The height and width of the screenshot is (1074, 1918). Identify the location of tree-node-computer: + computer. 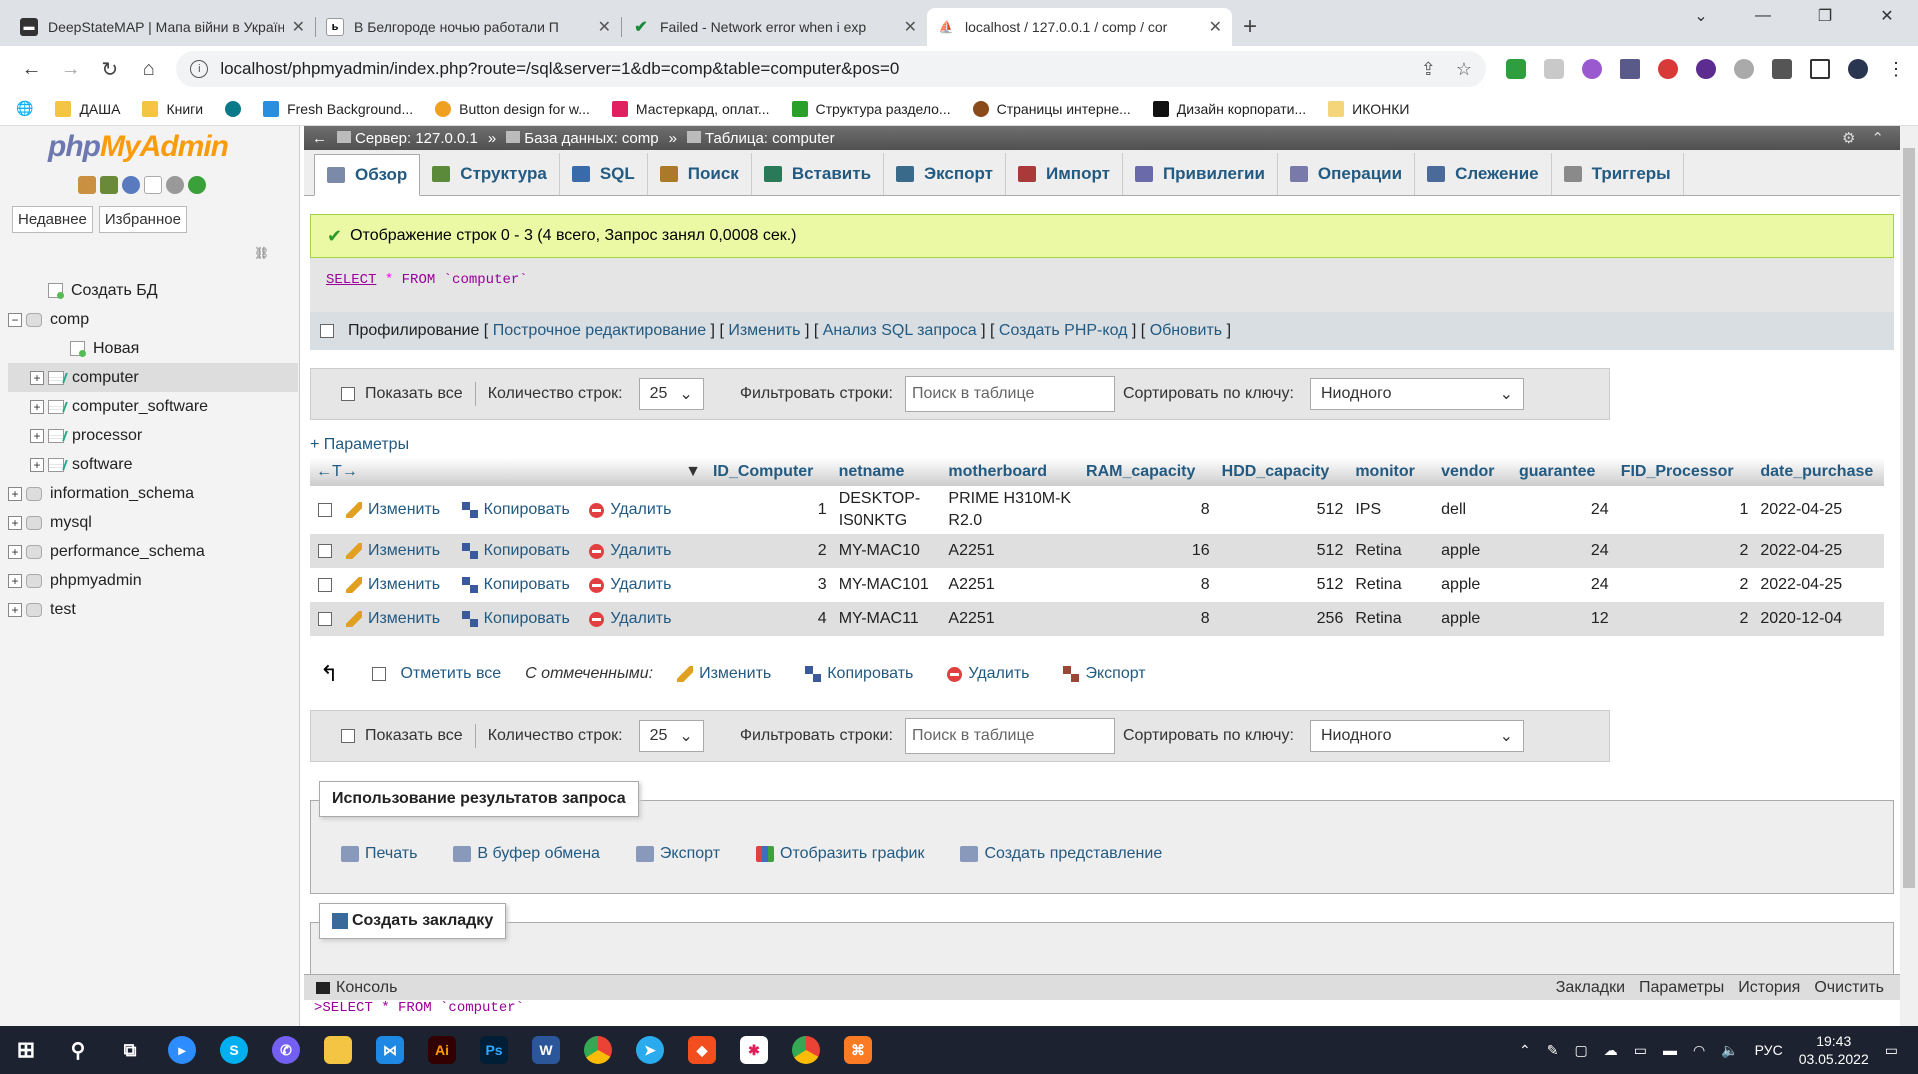
(153, 377).